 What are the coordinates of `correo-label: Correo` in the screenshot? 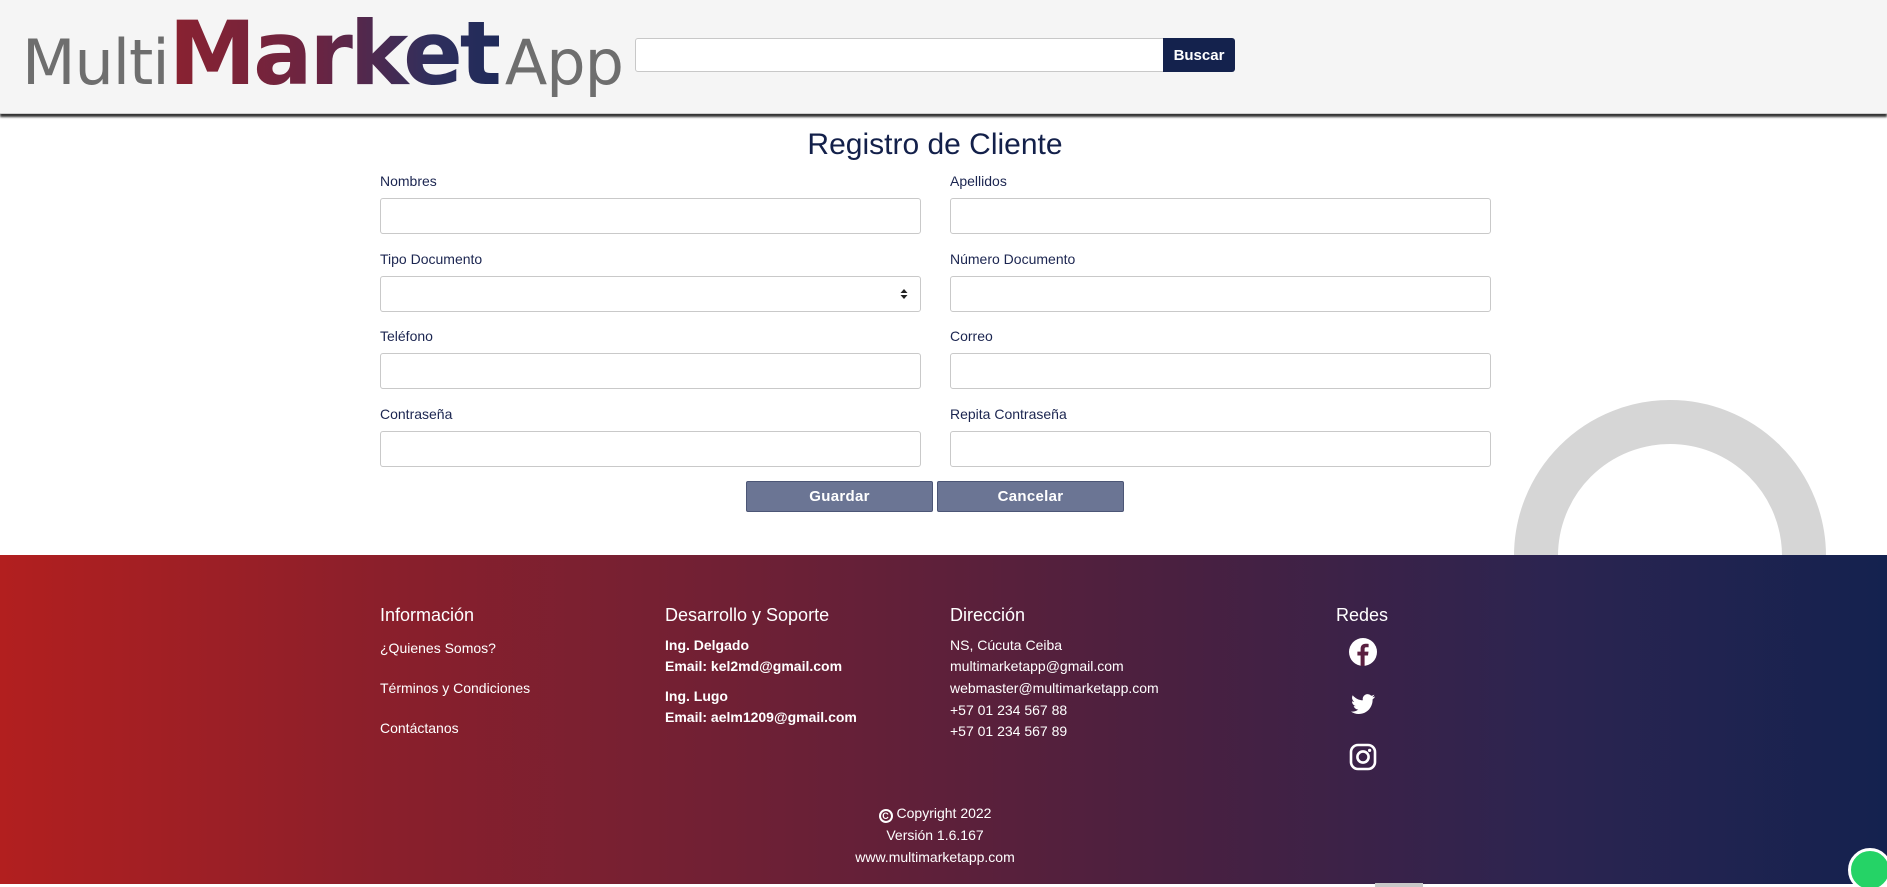 It's located at (971, 336).